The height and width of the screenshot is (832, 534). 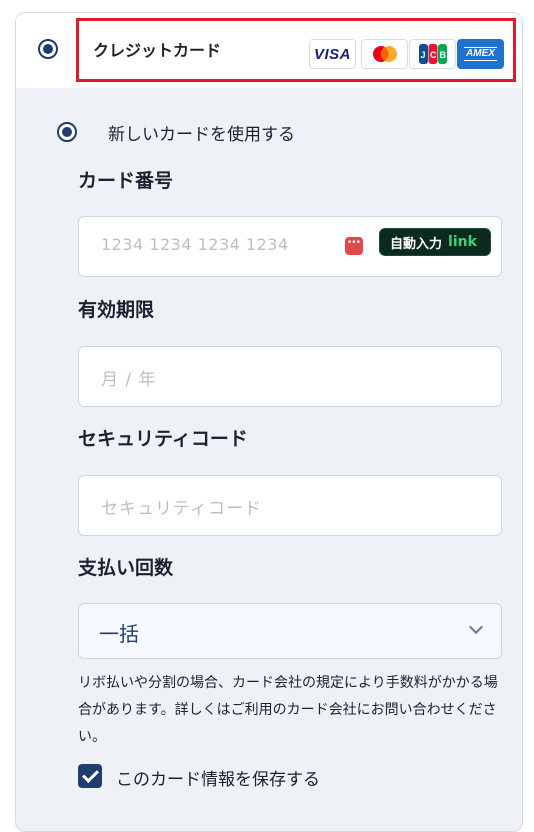 I want to click on expiry-placeholder: 月 / 年, so click(x=129, y=380).